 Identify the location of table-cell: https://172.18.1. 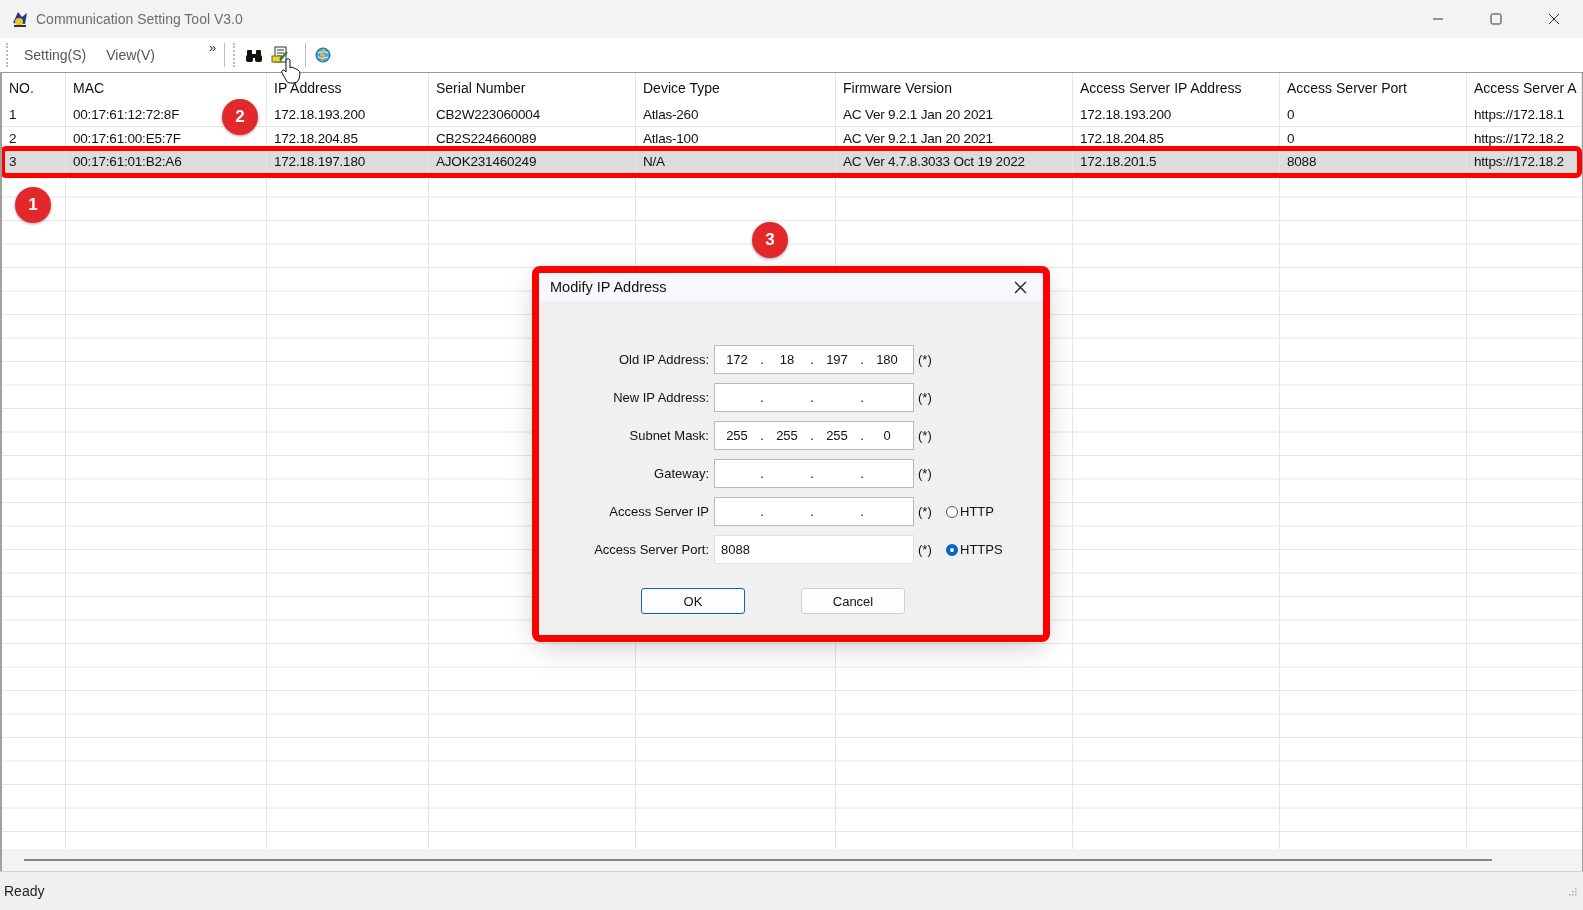
(1524, 115).